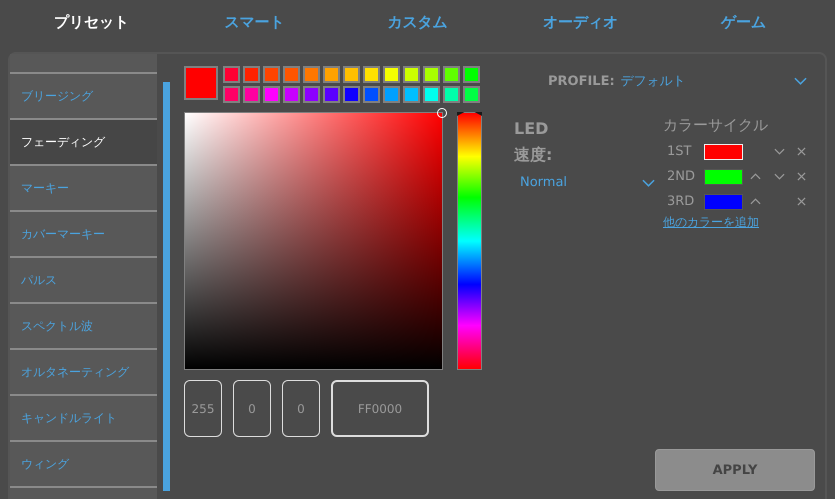  I want to click on speed-dropdown: Normal, so click(578, 182).